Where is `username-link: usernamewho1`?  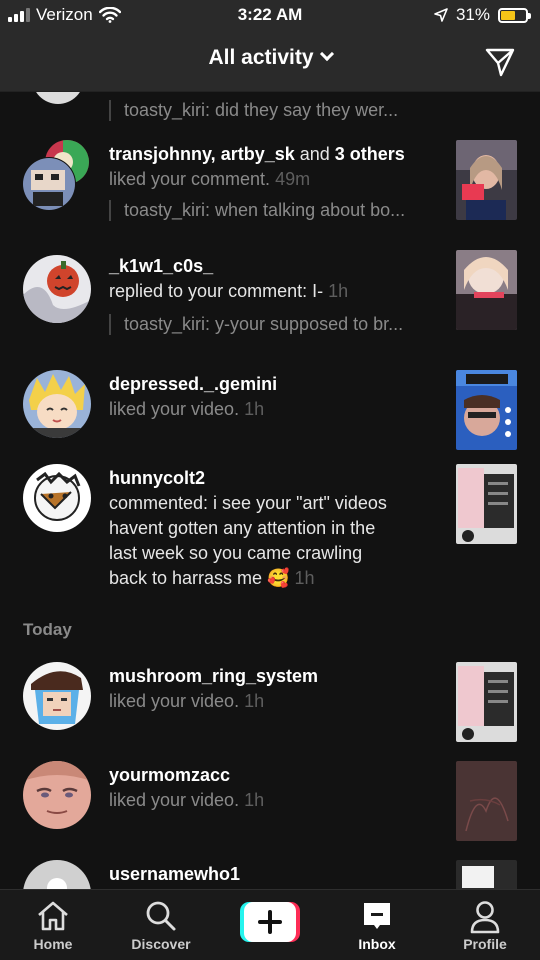 username-link: usernamewho1 is located at coordinates (274, 874).